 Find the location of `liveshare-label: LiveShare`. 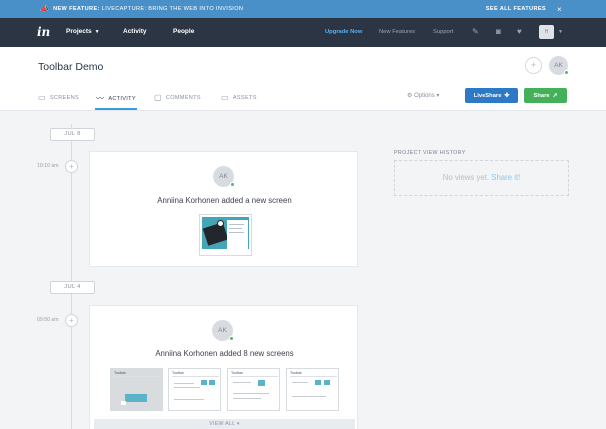

liveshare-label: LiveShare is located at coordinates (487, 95).